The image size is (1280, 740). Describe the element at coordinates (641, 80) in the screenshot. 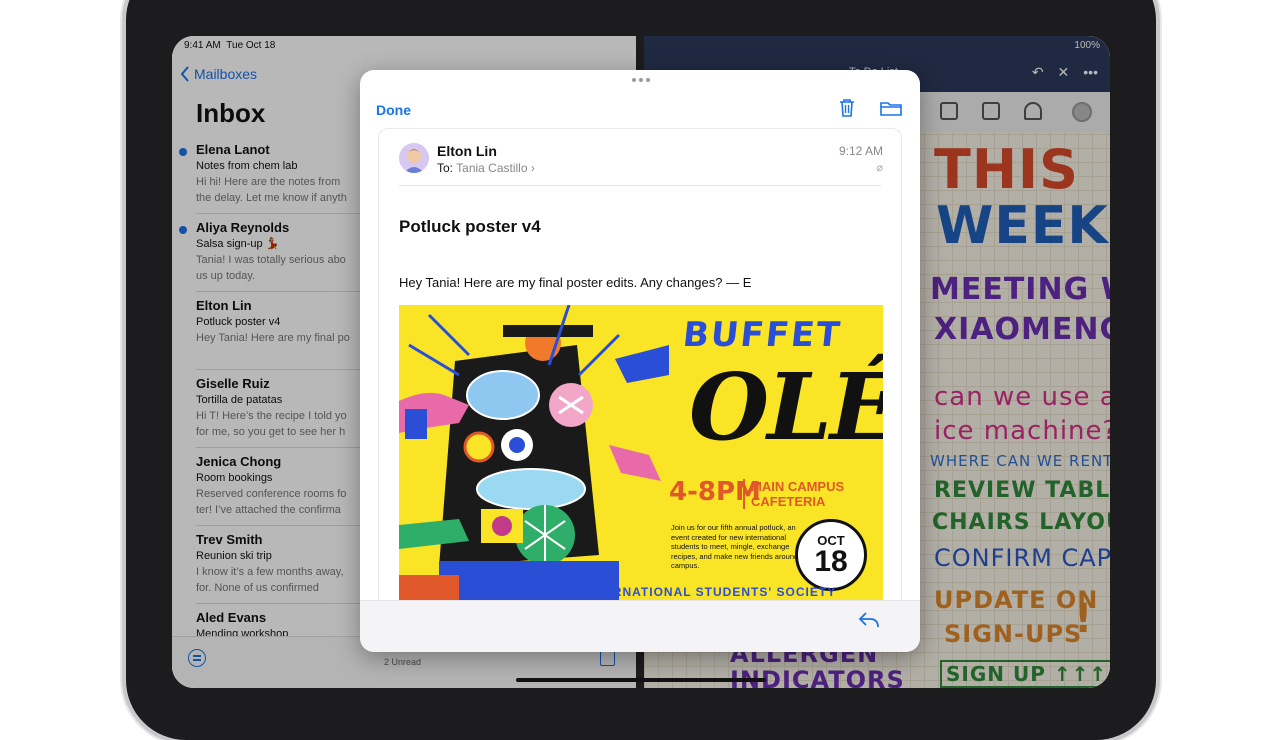

I see `grabber-handle` at that location.